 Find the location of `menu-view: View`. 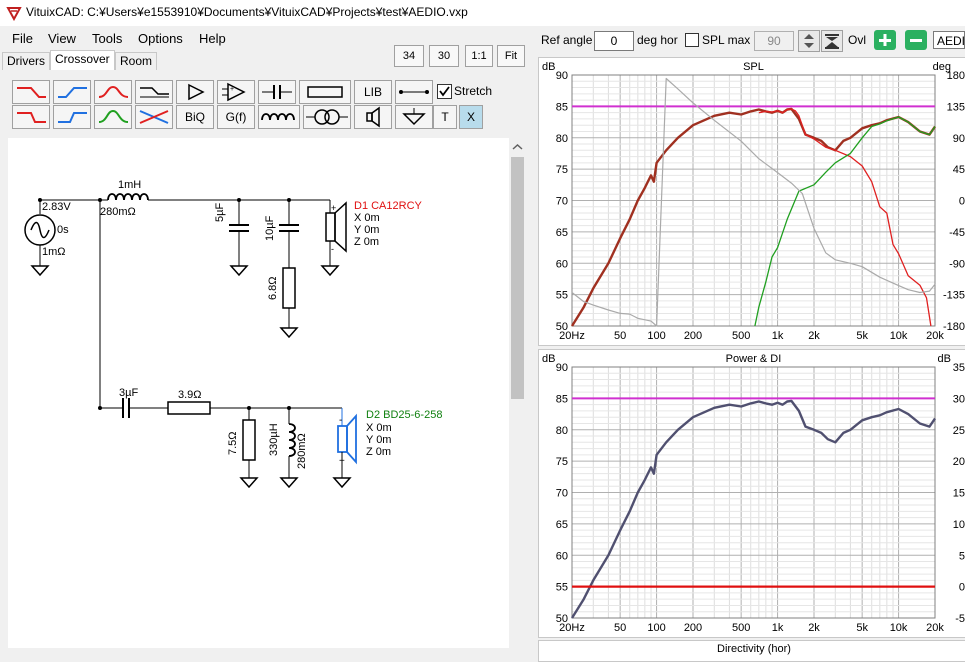

menu-view: View is located at coordinates (62, 38).